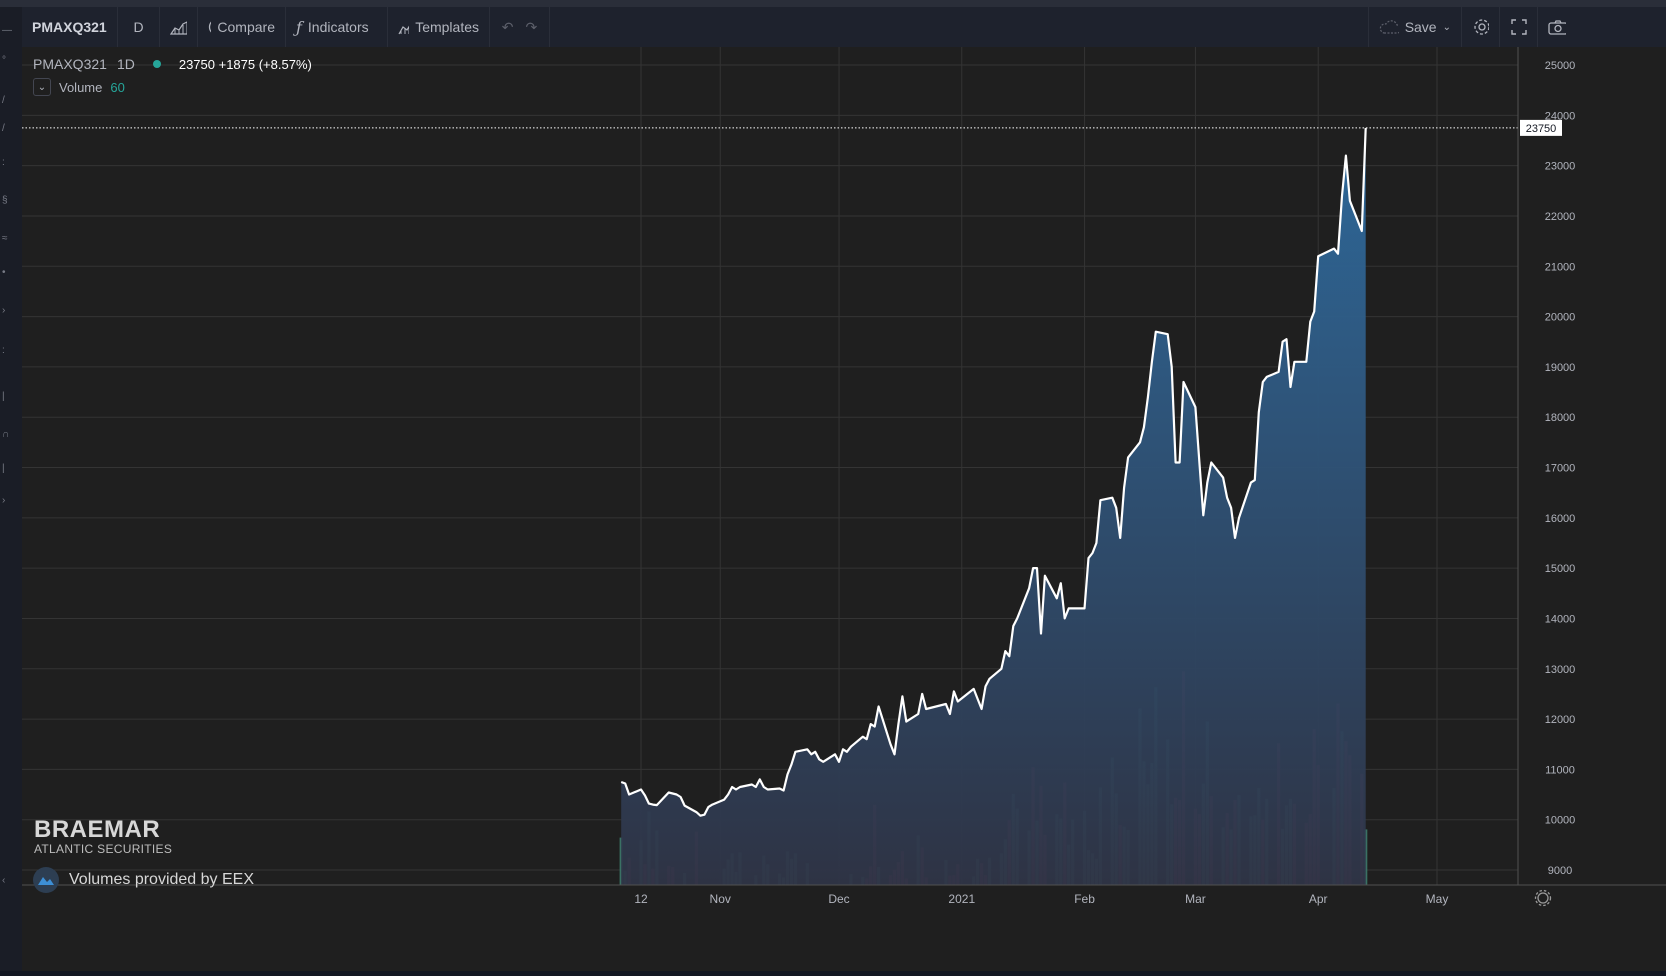 The image size is (1666, 976). I want to click on plus-circle-icon, so click(210, 27).